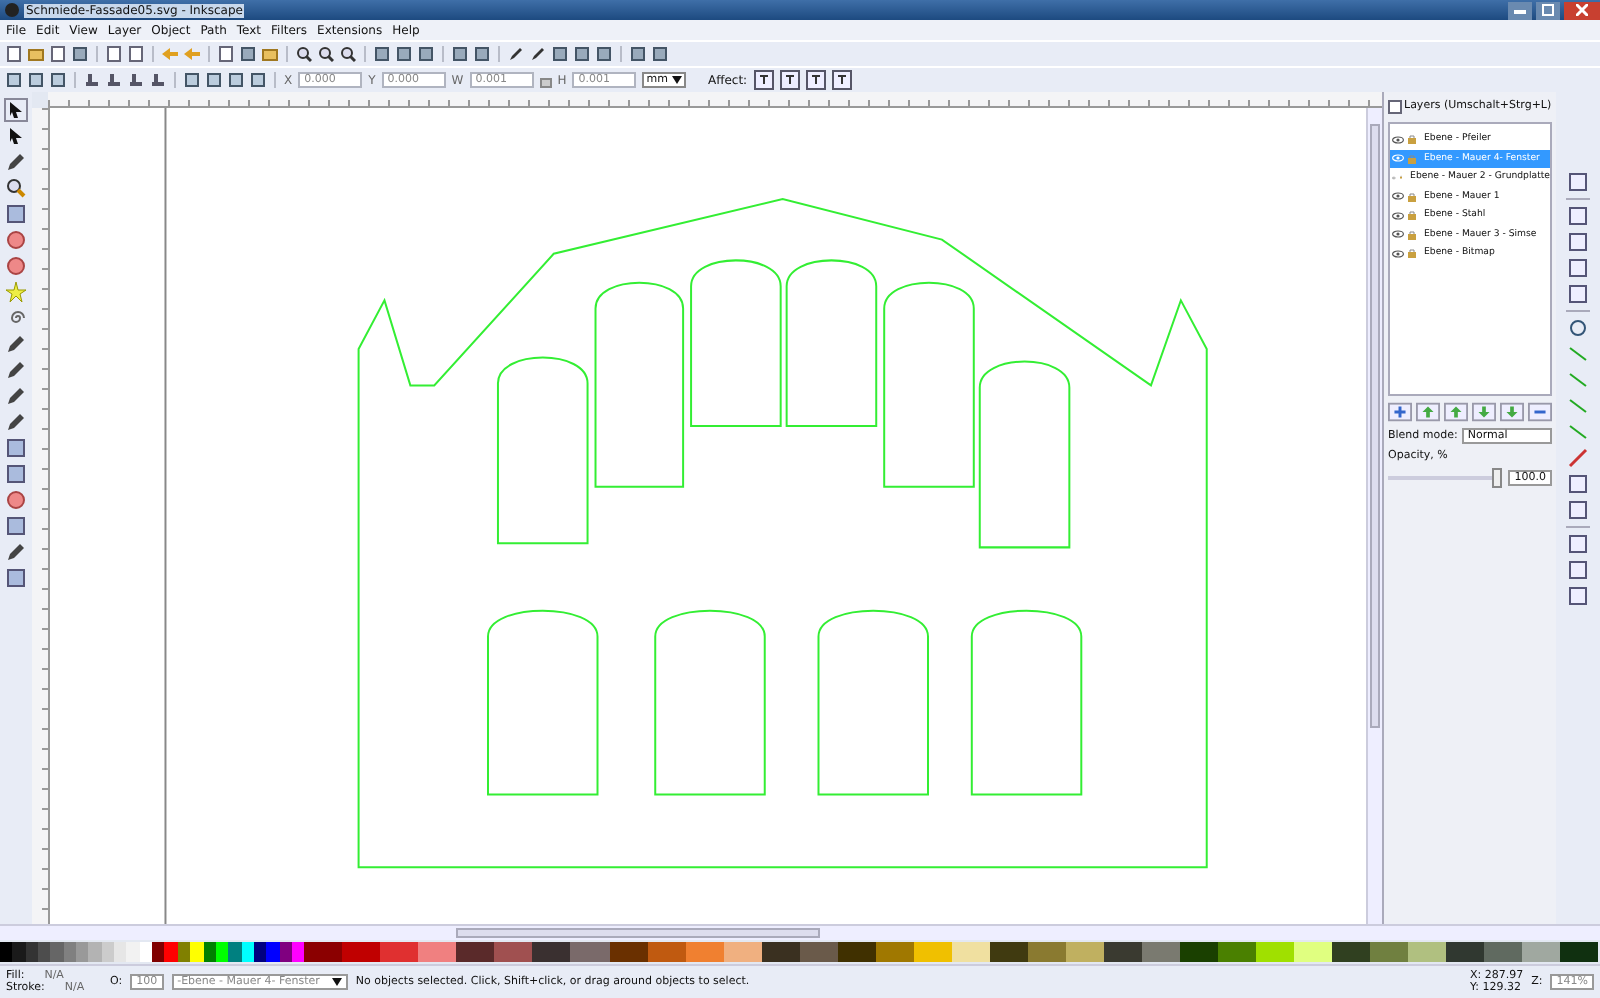 The height and width of the screenshot is (998, 1600). I want to click on minus-icon, so click(1540, 412).